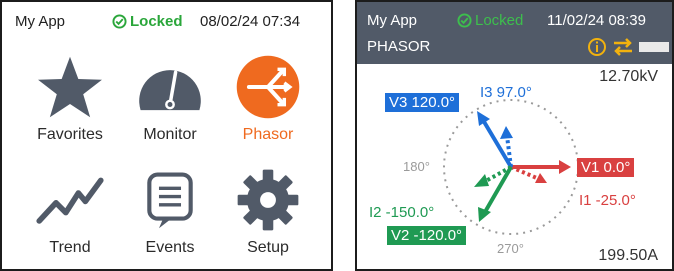  What do you see at coordinates (607, 200) in the screenshot?
I see `i1-label: I1 -25.0°` at bounding box center [607, 200].